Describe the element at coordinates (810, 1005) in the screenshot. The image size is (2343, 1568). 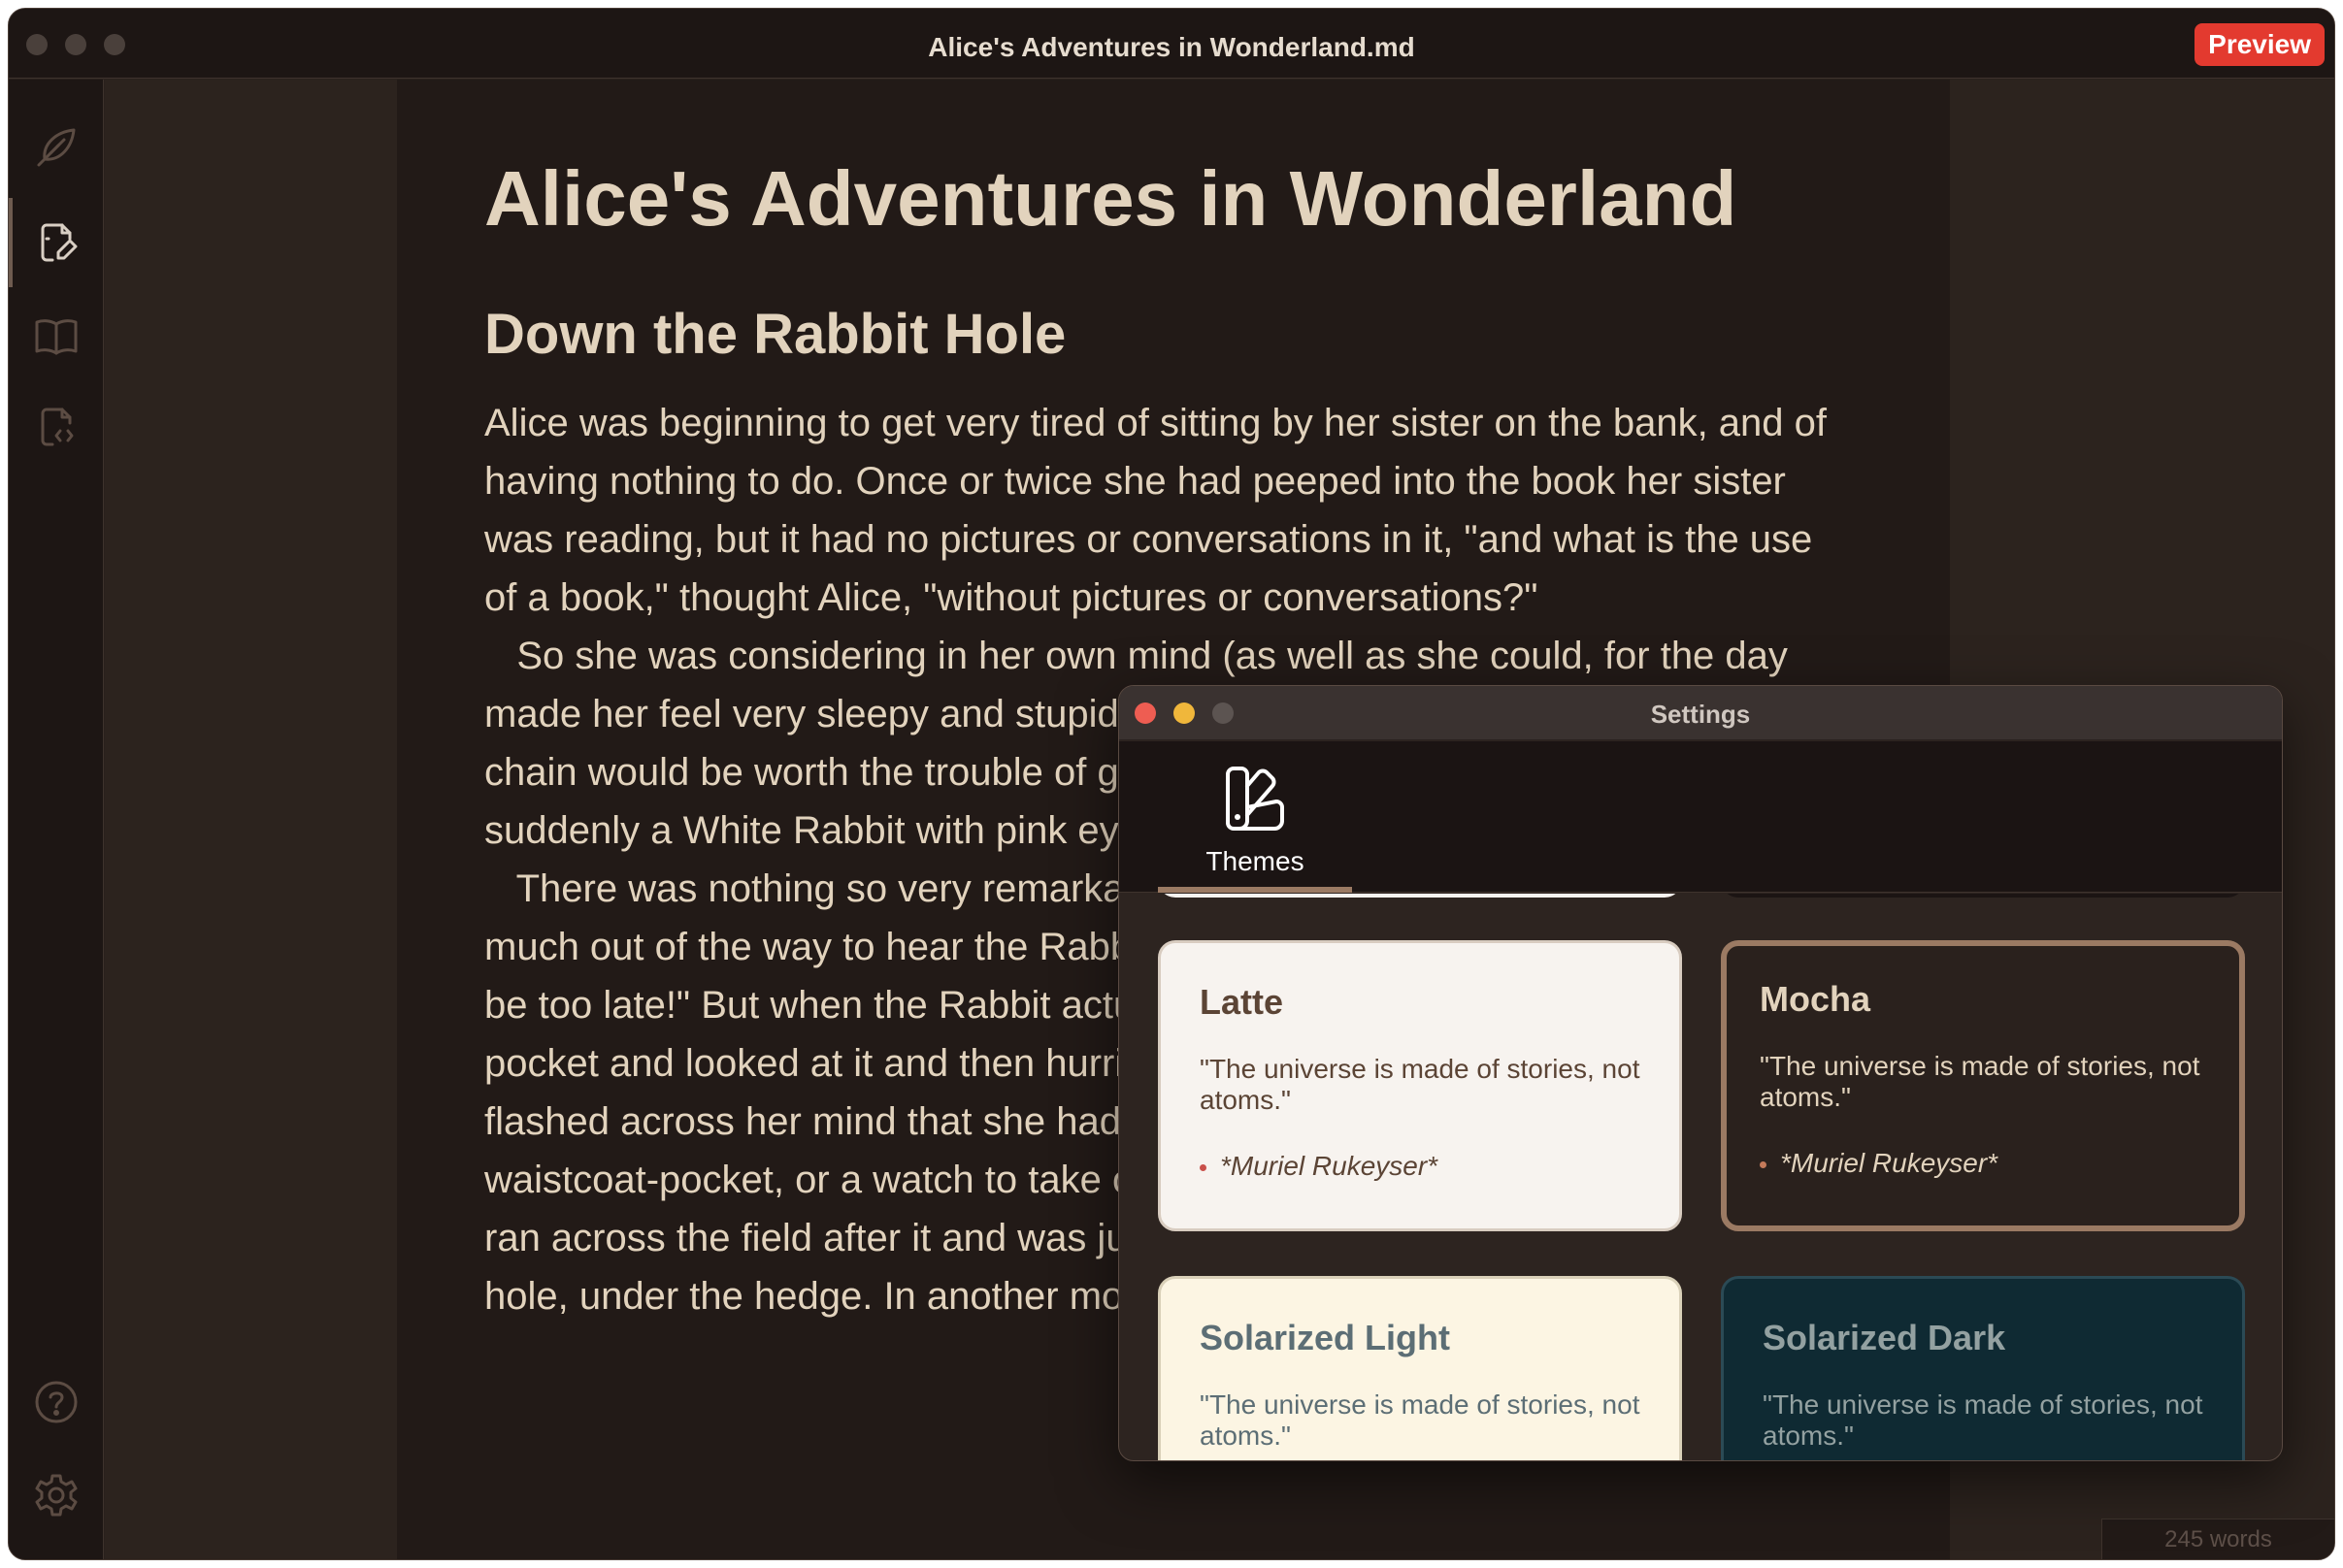
I see `paragraph-line: be too late!" But when the Rabbit actu` at that location.